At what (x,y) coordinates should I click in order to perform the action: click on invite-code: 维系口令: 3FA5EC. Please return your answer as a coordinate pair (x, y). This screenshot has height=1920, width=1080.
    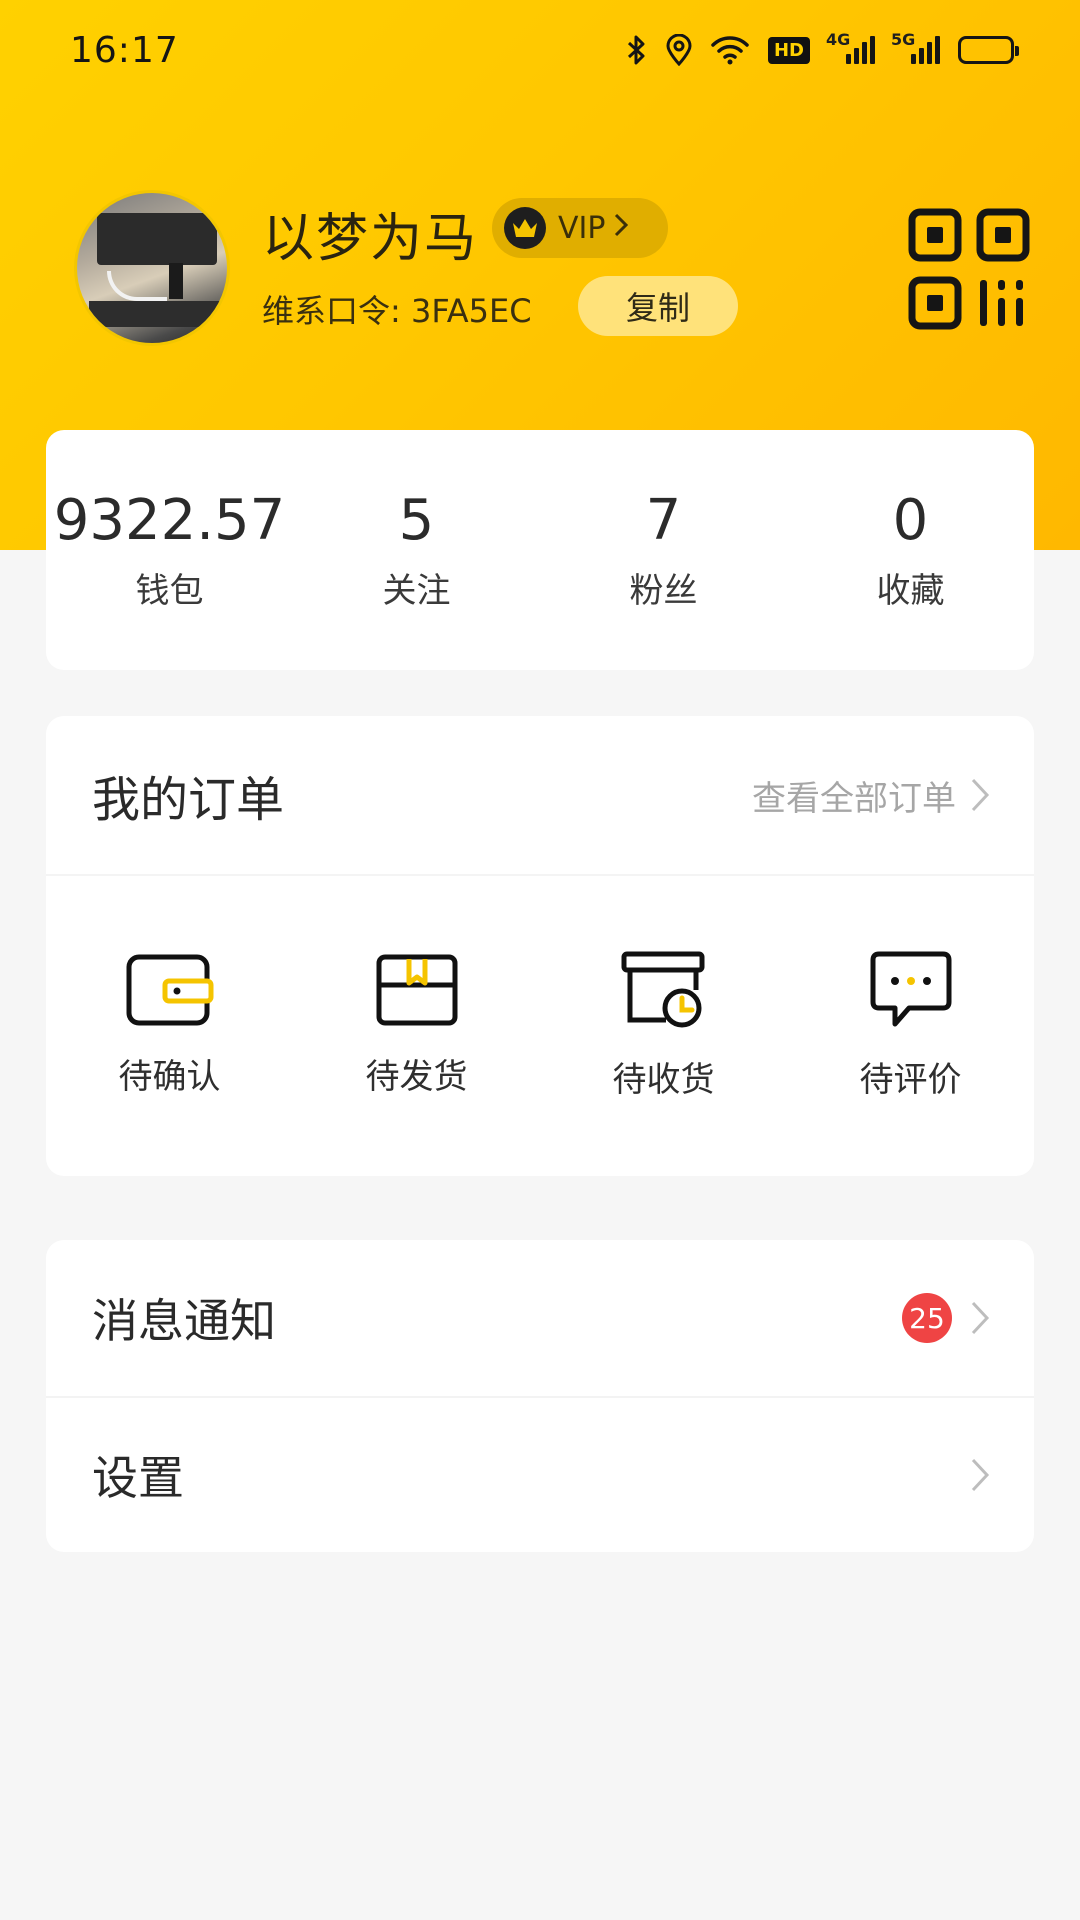
    Looking at the image, I should click on (397, 311).